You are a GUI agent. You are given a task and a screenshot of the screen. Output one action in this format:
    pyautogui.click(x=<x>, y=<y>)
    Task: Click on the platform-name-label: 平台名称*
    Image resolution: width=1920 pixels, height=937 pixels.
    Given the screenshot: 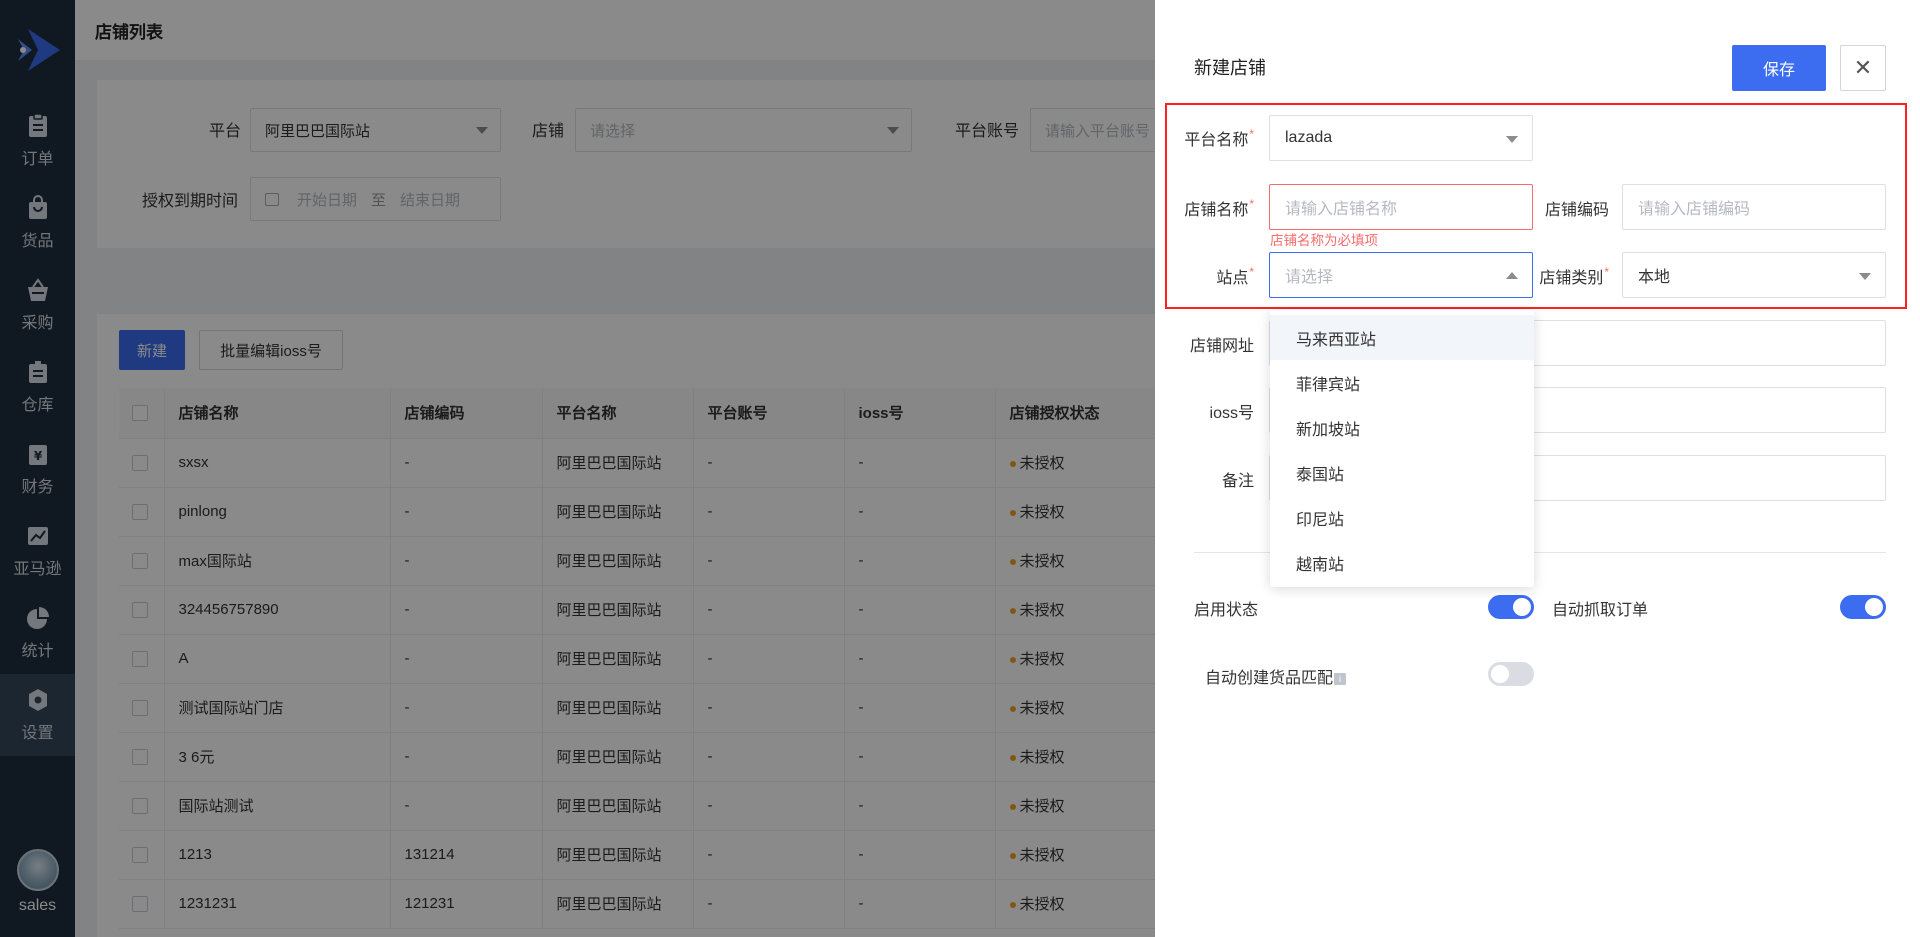 What is the action you would take?
    pyautogui.click(x=1214, y=138)
    